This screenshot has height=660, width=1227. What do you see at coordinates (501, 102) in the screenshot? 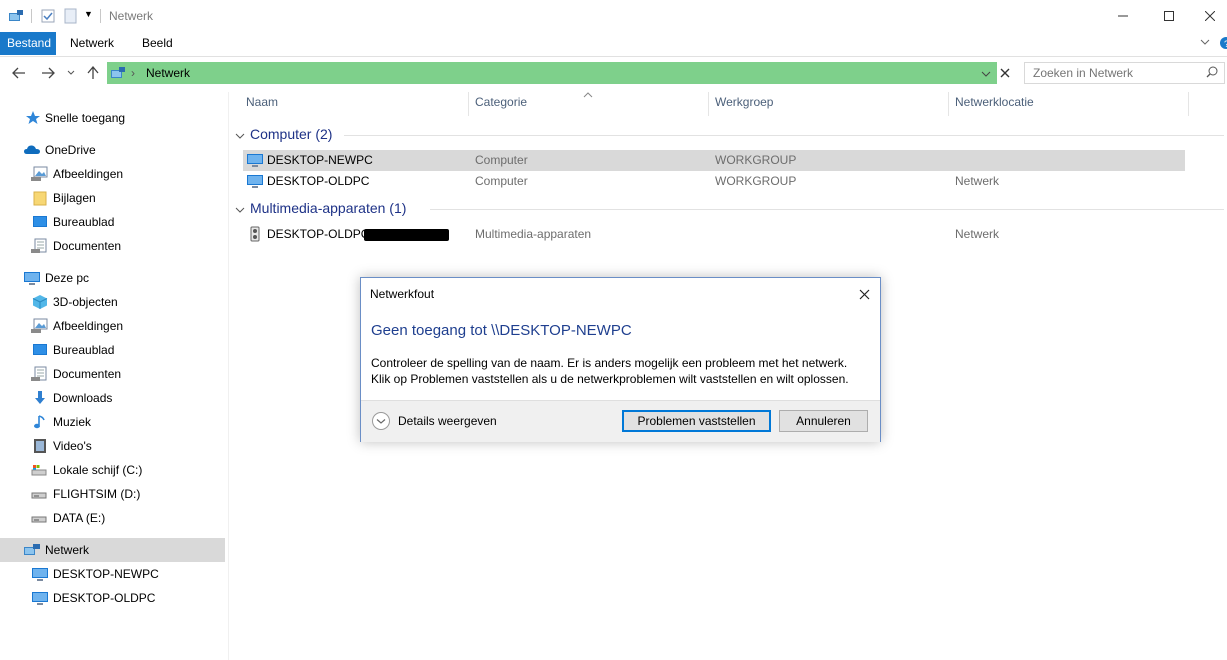
I see `column-header-categorie: Categorie` at bounding box center [501, 102].